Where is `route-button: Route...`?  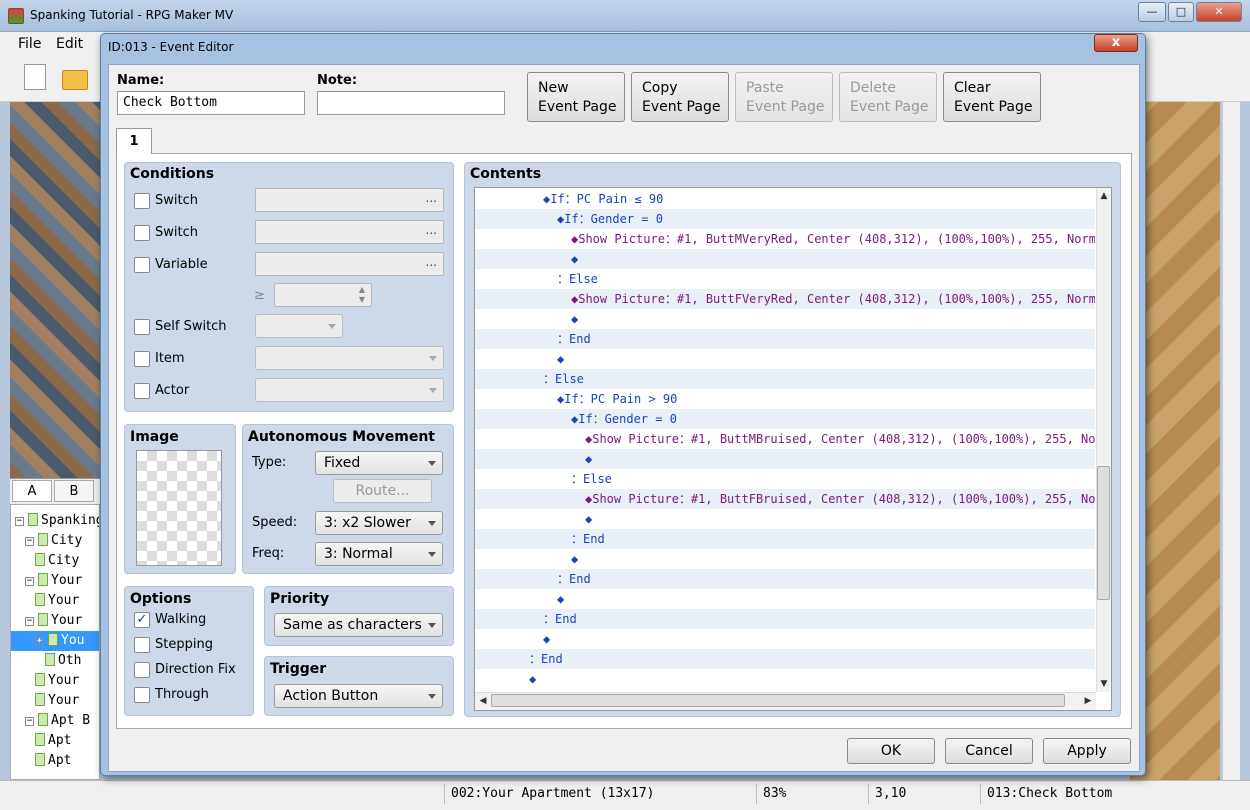 route-button: Route... is located at coordinates (382, 491).